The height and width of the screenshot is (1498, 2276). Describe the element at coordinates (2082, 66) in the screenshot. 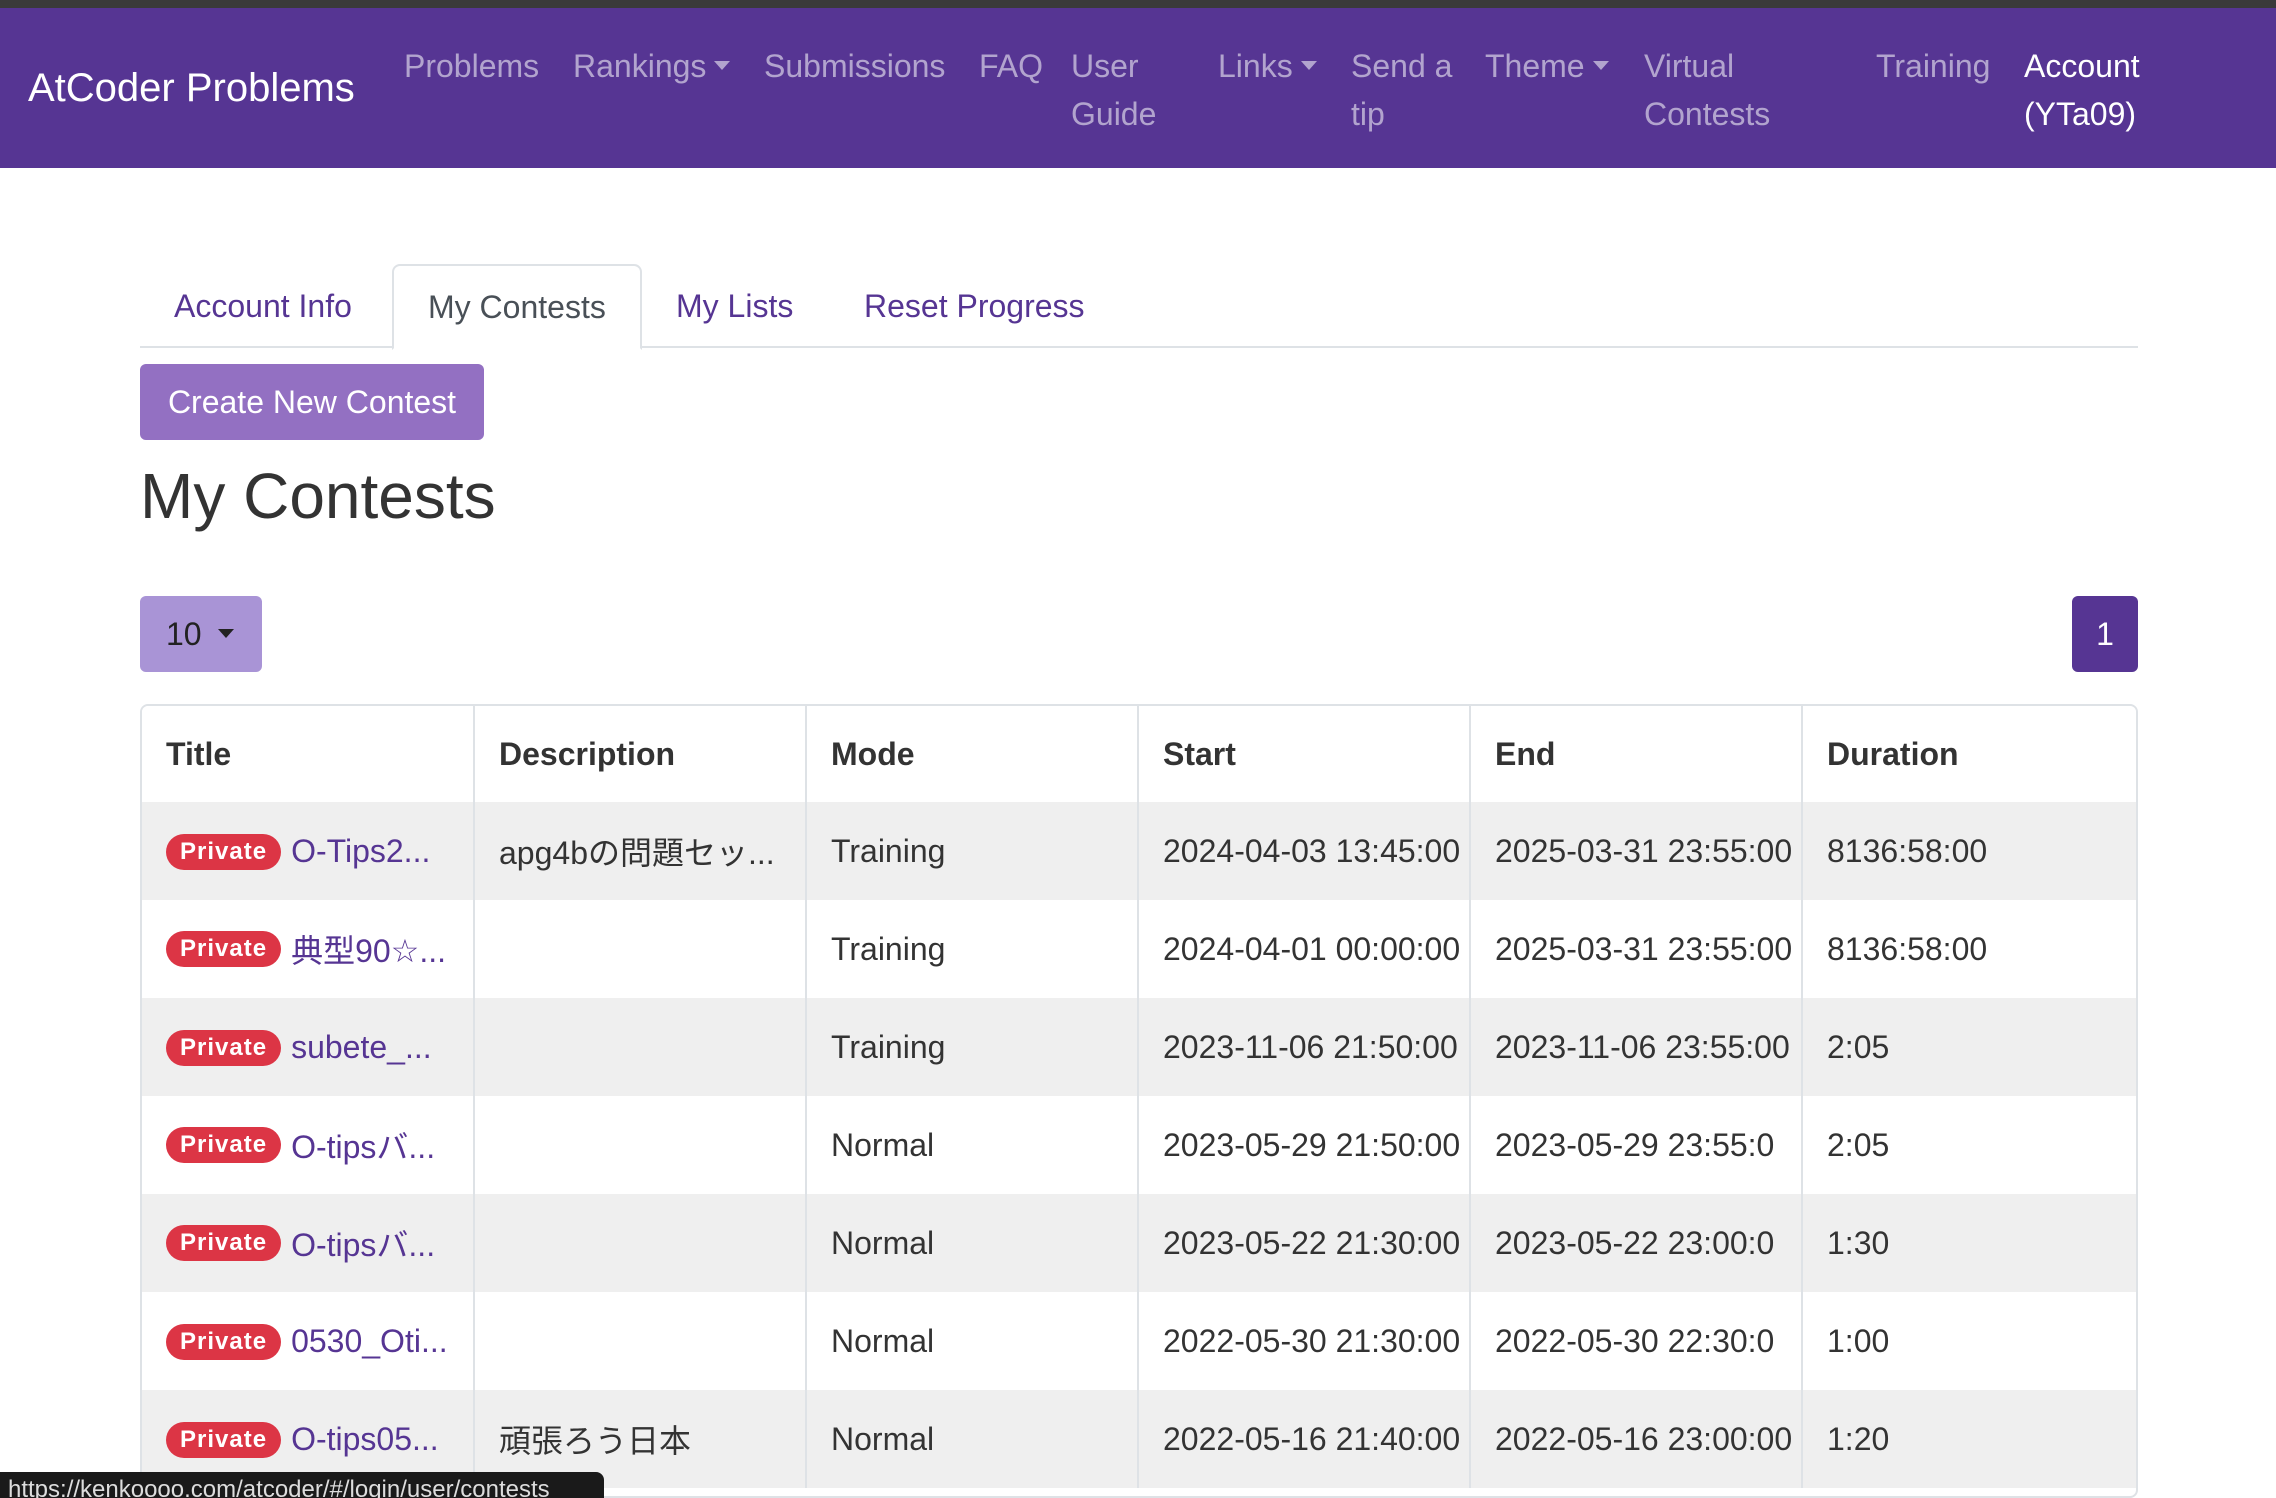

I see `nav-account-line1: Account` at that location.